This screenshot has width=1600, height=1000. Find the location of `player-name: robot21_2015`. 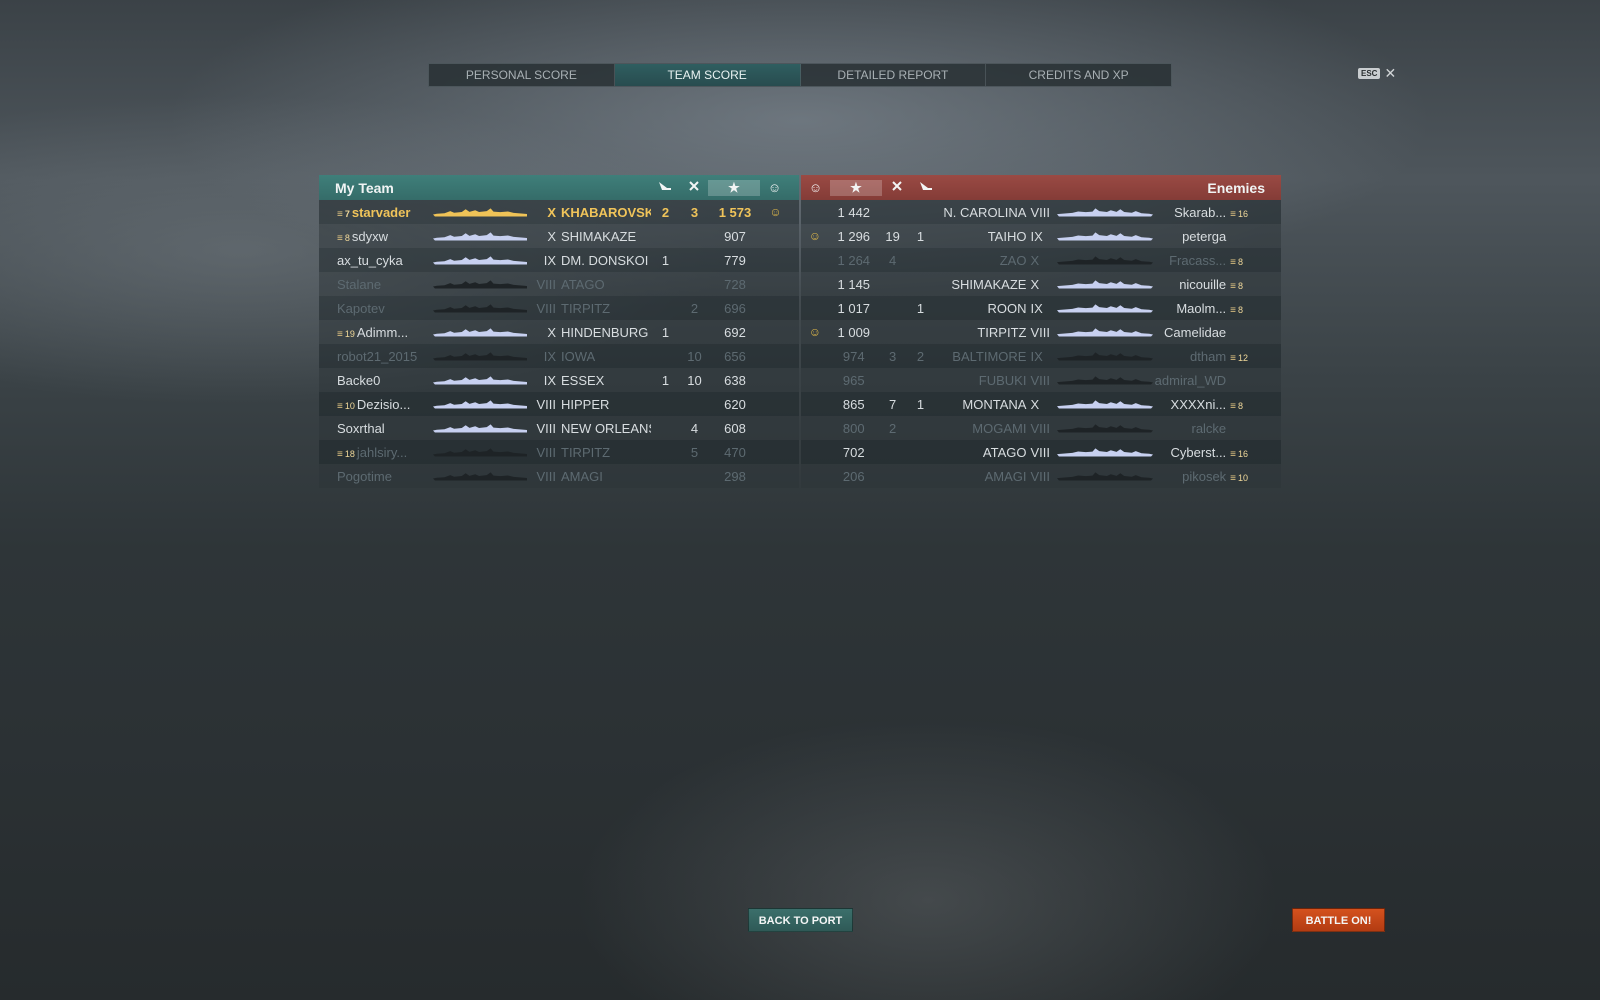

player-name: robot21_2015 is located at coordinates (377, 356).